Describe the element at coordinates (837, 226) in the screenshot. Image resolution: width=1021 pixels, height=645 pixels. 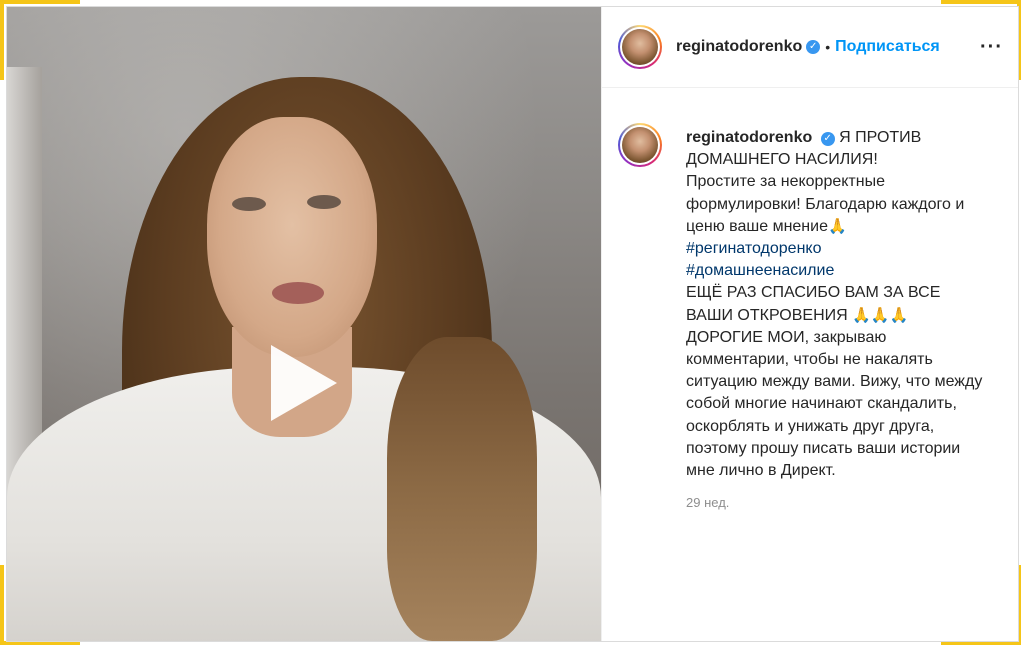
I see `pray-emoji: 🙏` at that location.